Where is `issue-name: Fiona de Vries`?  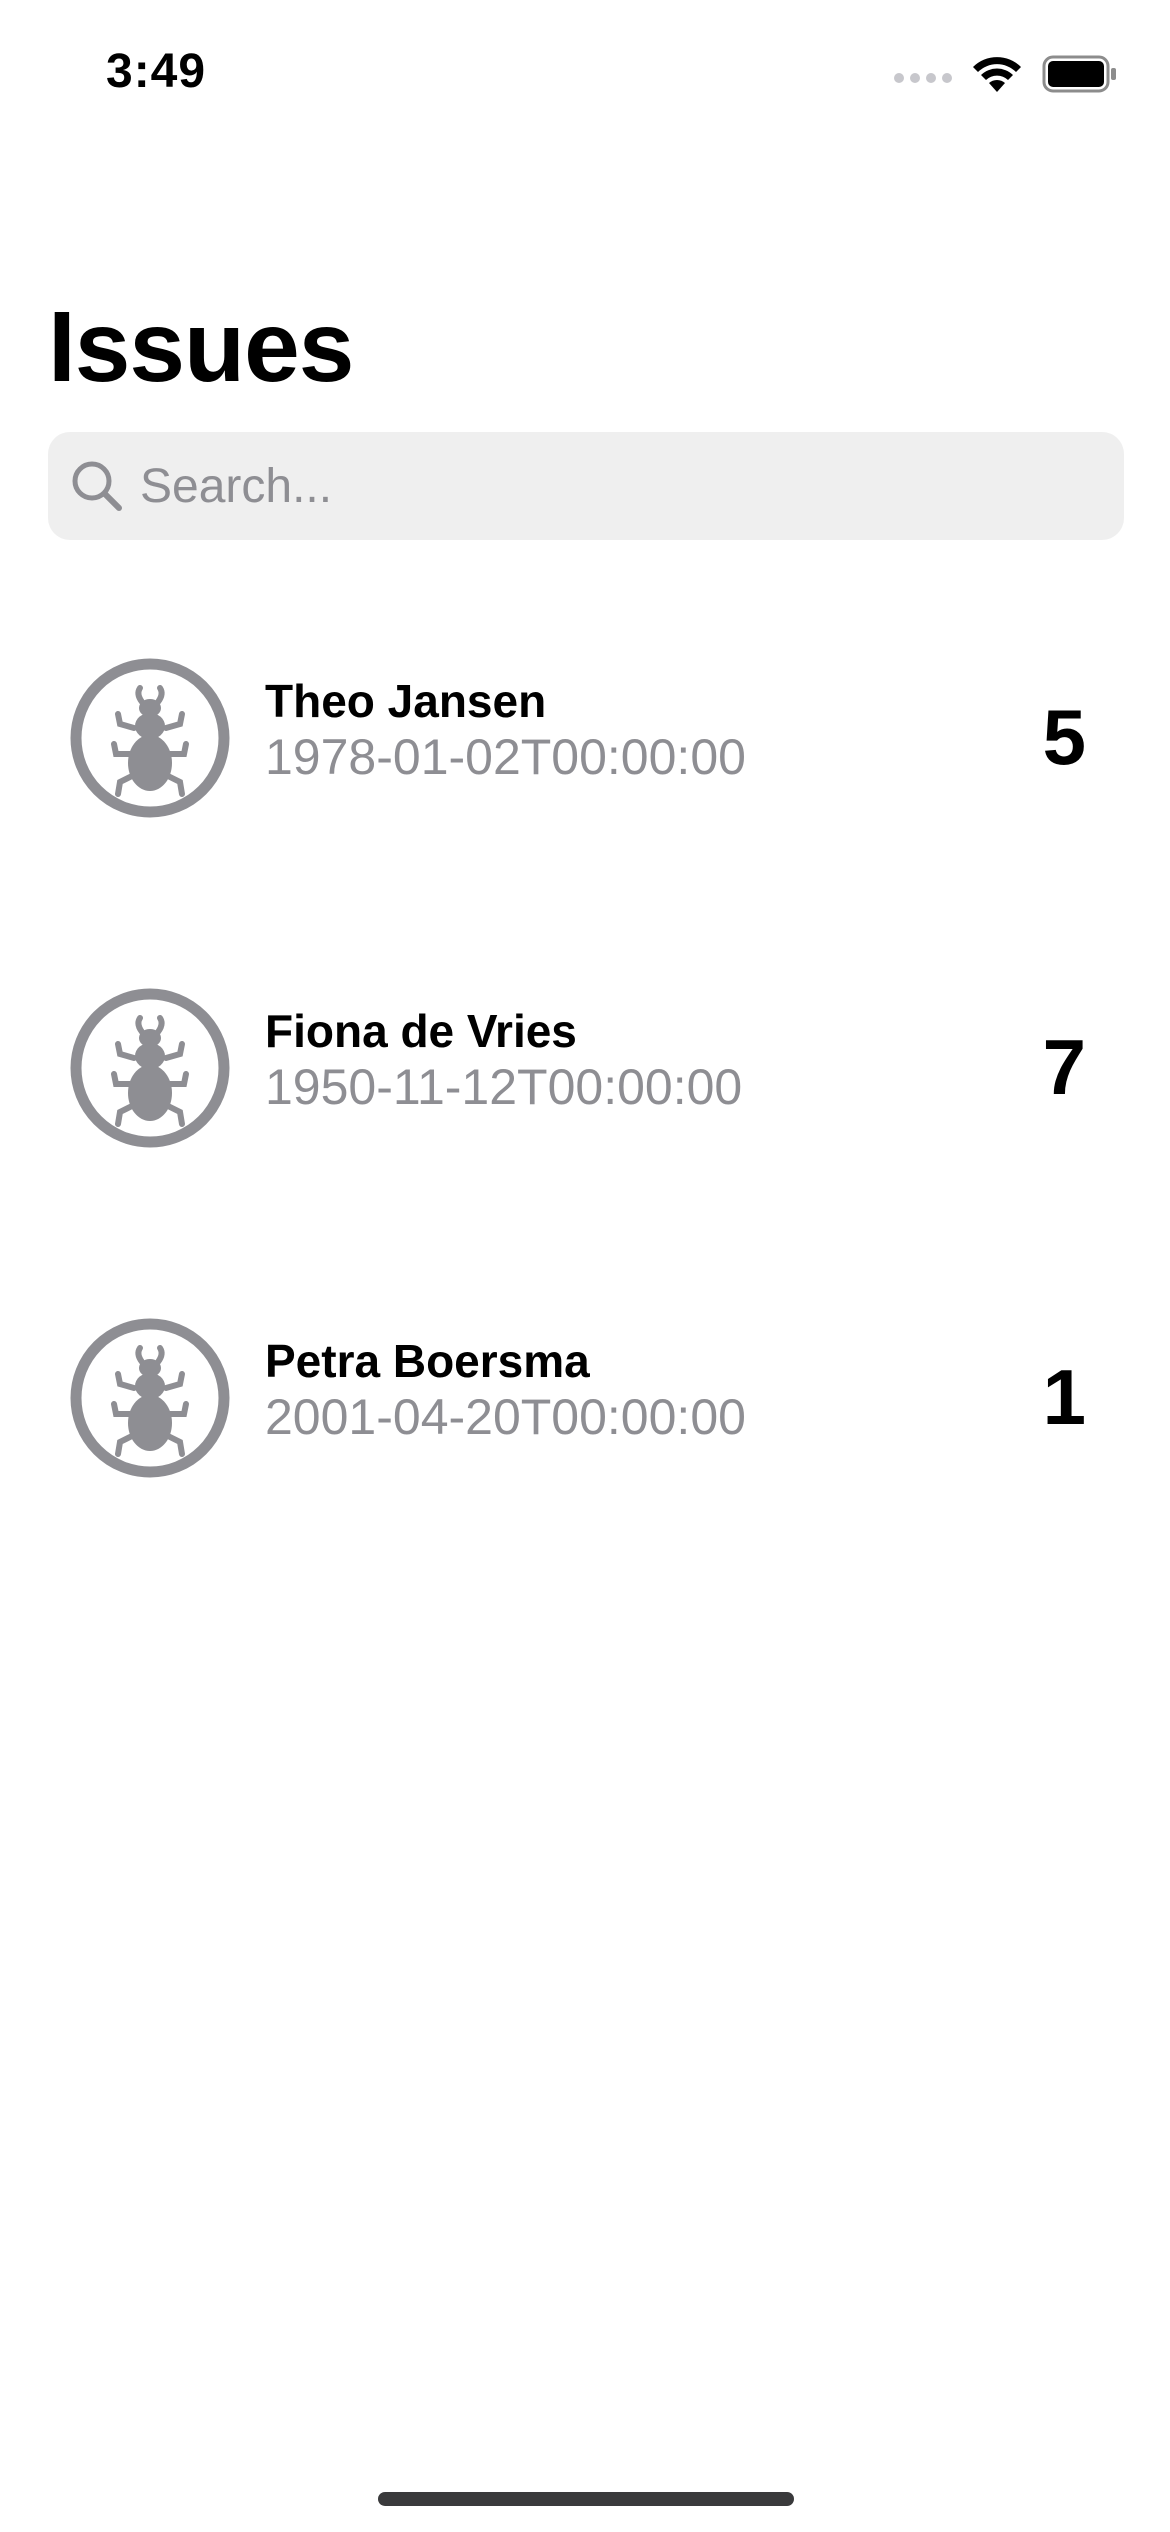 issue-name: Fiona de Vries is located at coordinates (421, 1031).